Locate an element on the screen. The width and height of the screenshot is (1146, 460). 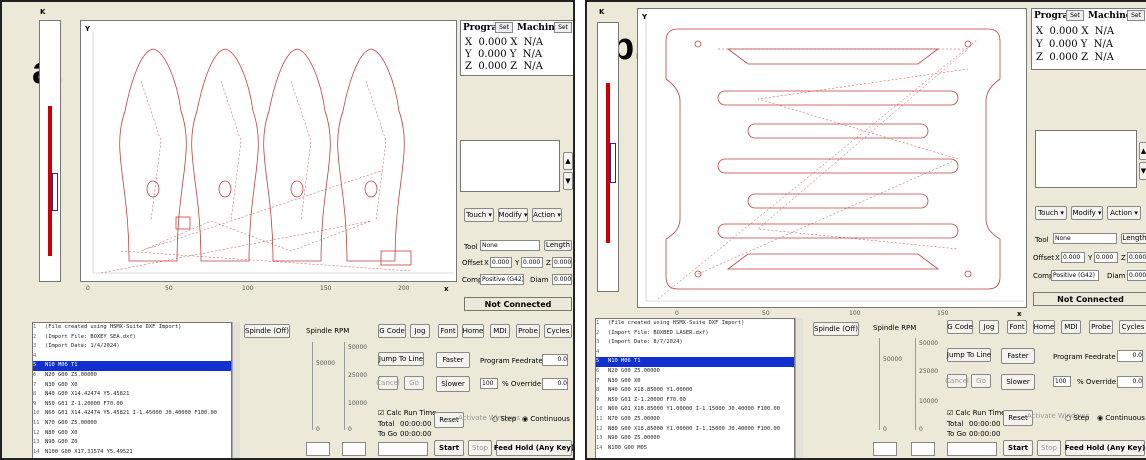
stop-button: Stop is located at coordinates (480, 448).